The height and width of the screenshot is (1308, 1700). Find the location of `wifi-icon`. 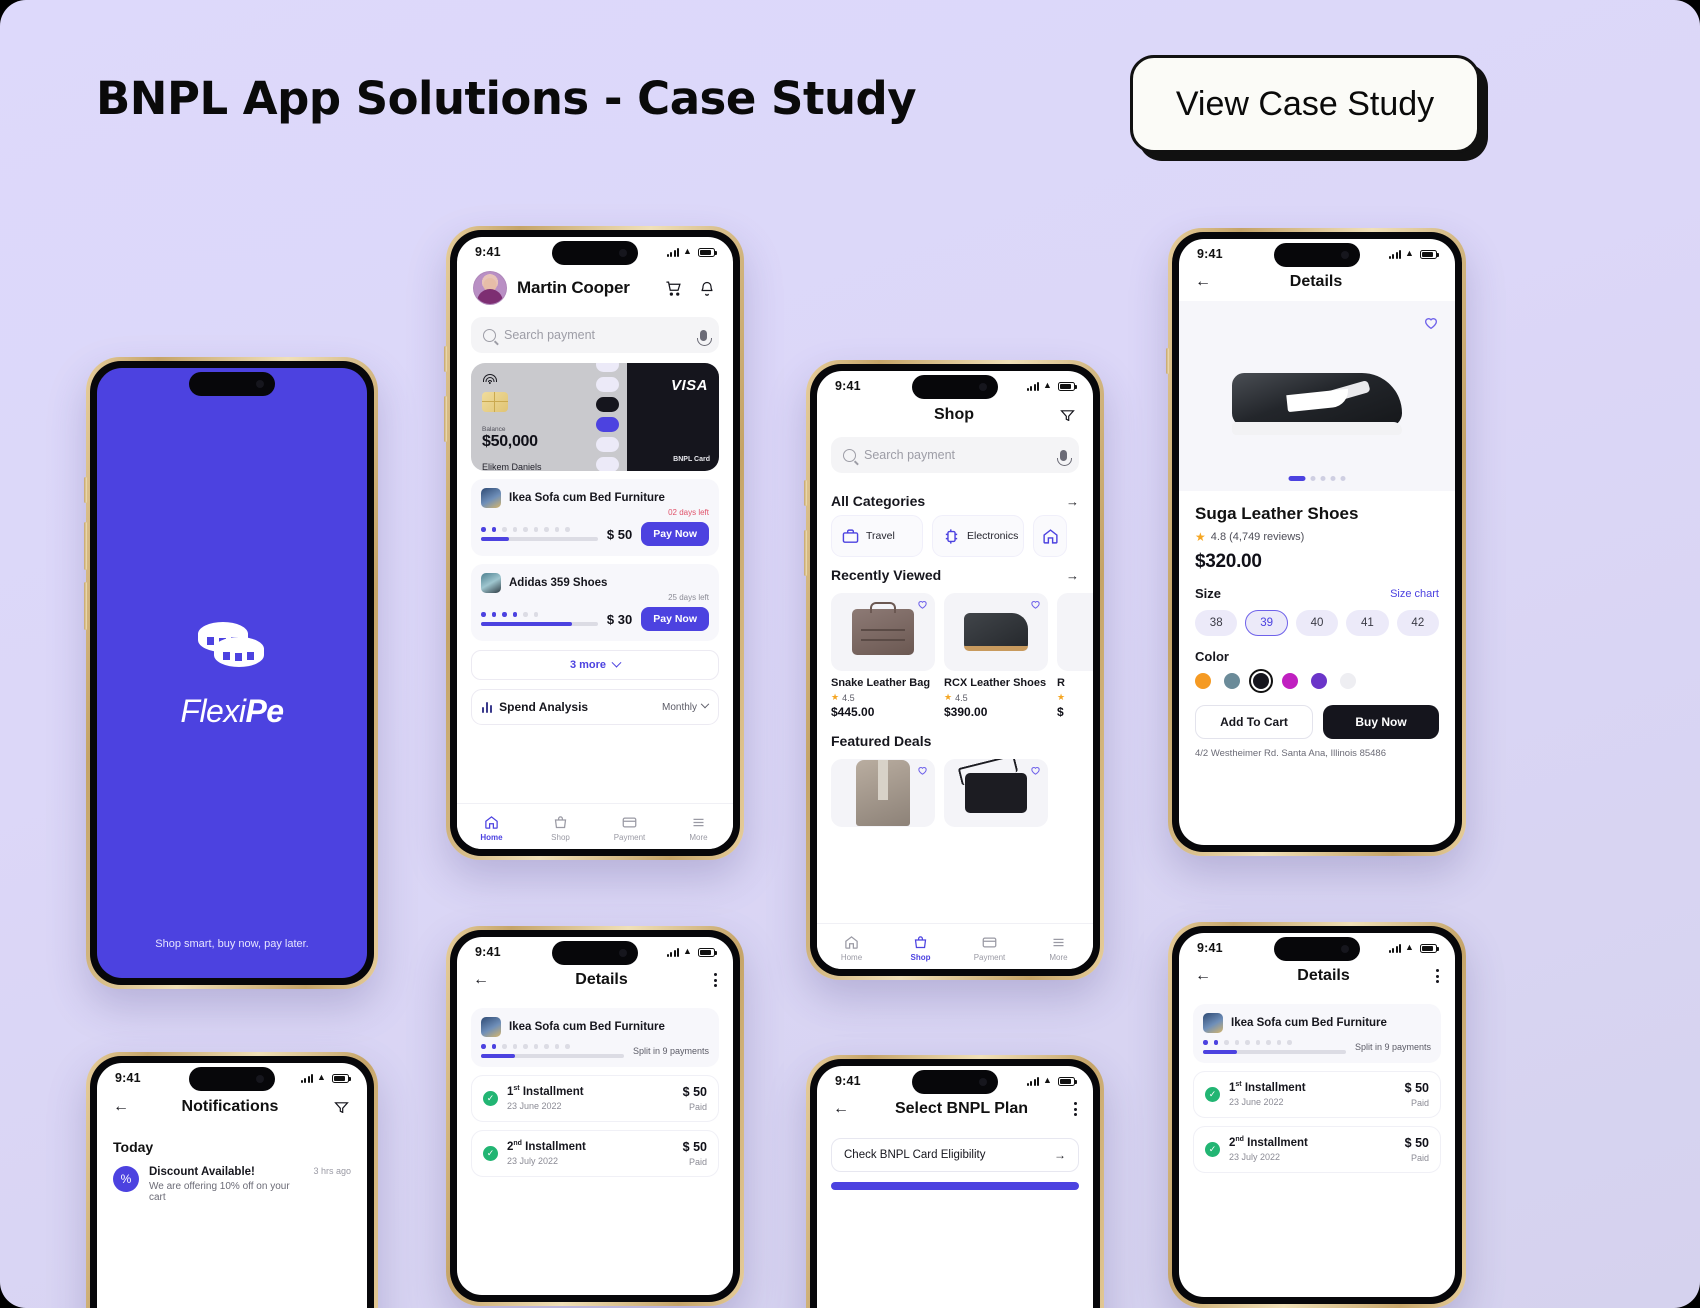

wifi-icon is located at coordinates (1410, 253).